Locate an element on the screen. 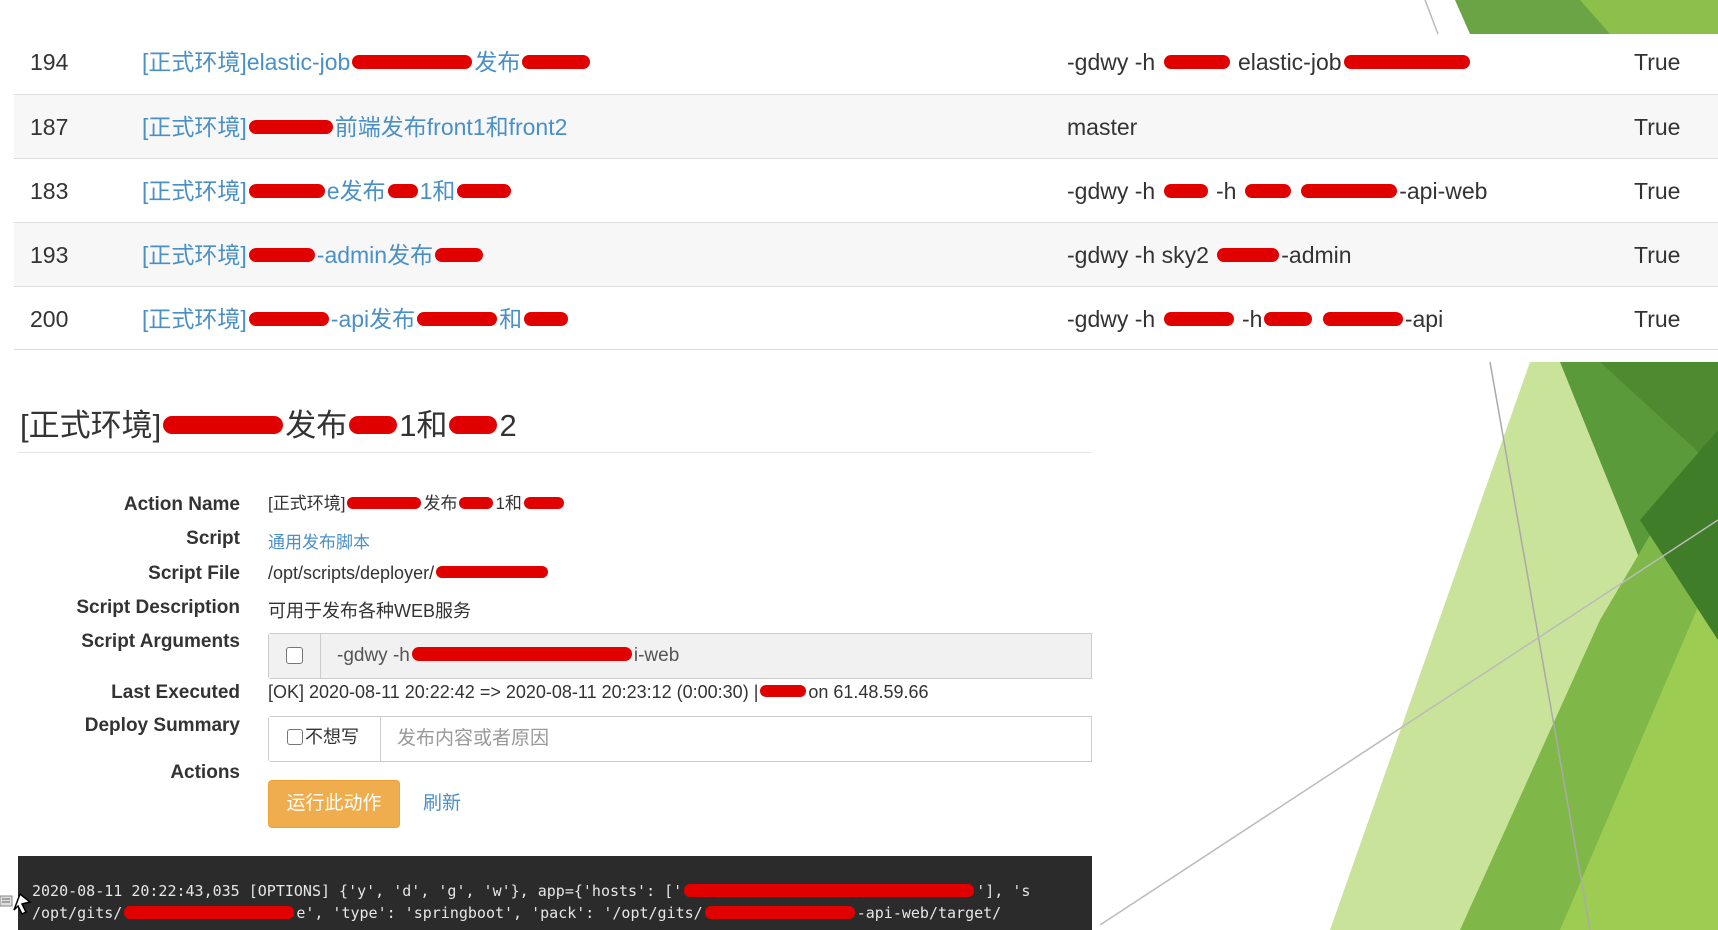  action-name-link: [正式环境] -api发布和 is located at coordinates (602, 319).